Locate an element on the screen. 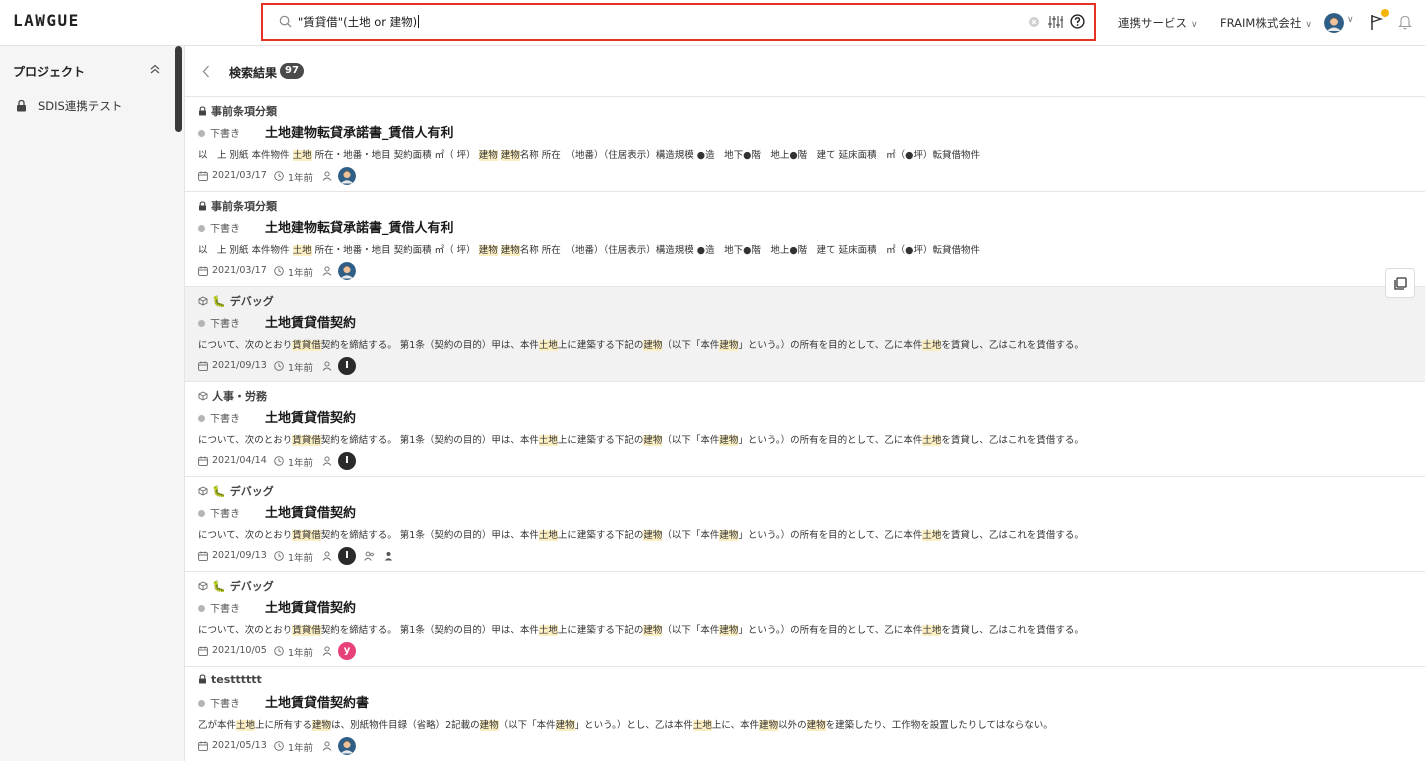 The width and height of the screenshot is (1425, 761). help-icon is located at coordinates (1077, 21).